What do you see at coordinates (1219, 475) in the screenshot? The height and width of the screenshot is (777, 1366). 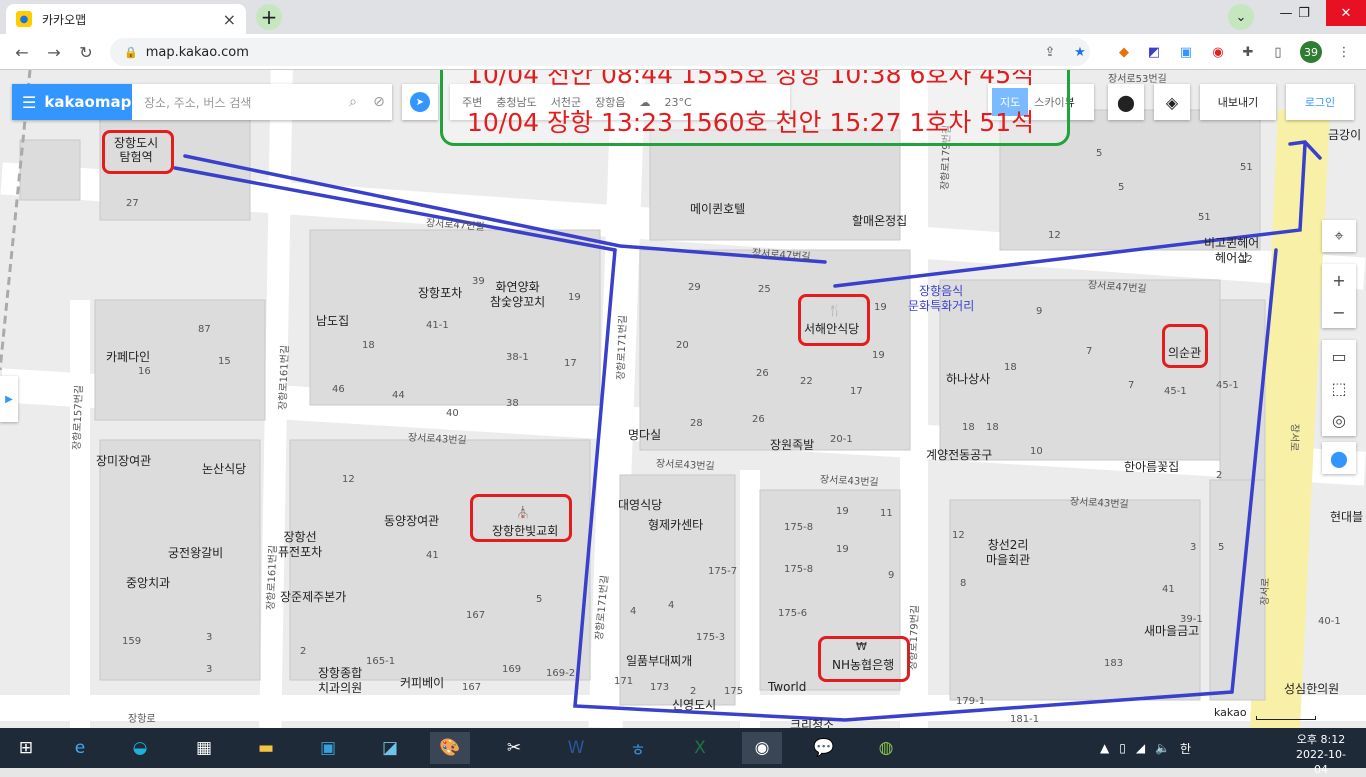 I see `lot-number: 2` at bounding box center [1219, 475].